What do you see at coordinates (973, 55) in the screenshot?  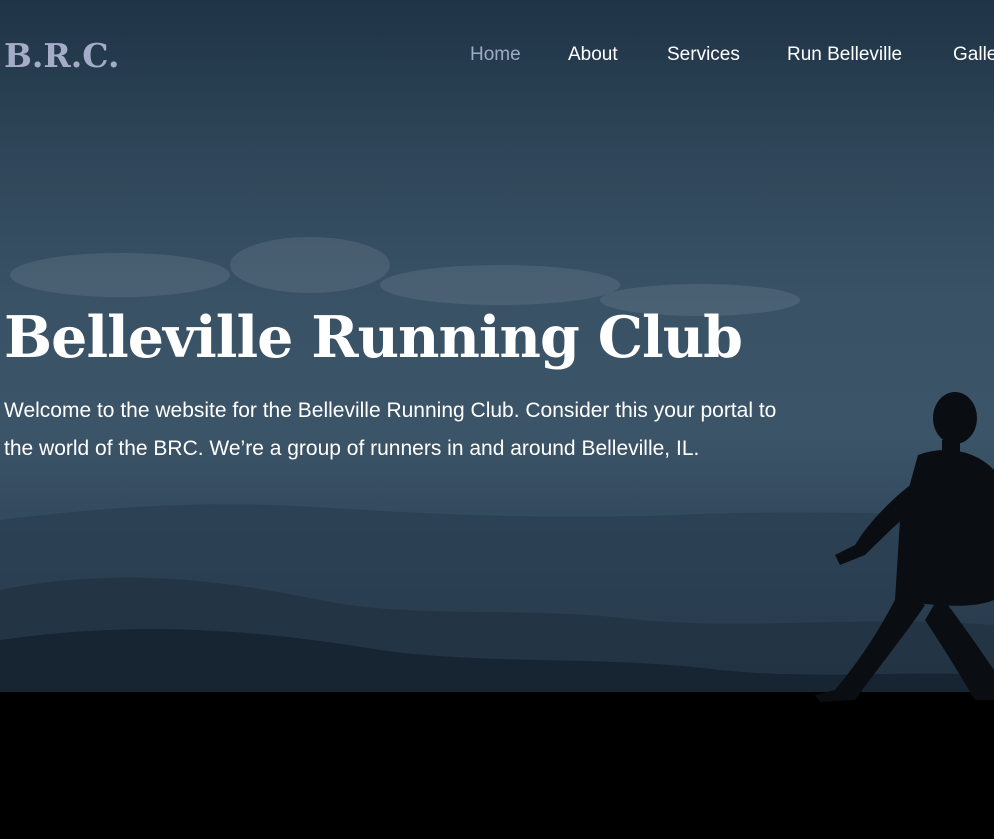 I see `nav-item-gallery: Gallery` at bounding box center [973, 55].